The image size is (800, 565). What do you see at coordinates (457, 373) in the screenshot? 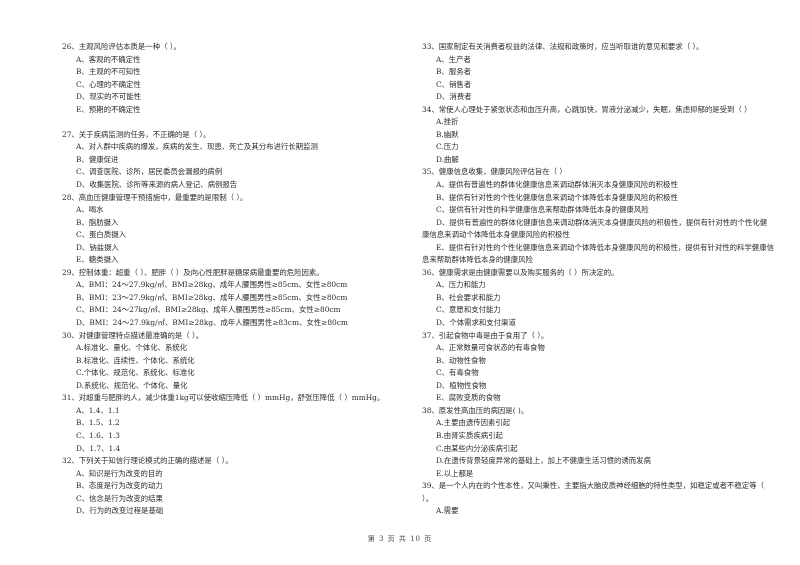
I see `option: C、有毒食物` at bounding box center [457, 373].